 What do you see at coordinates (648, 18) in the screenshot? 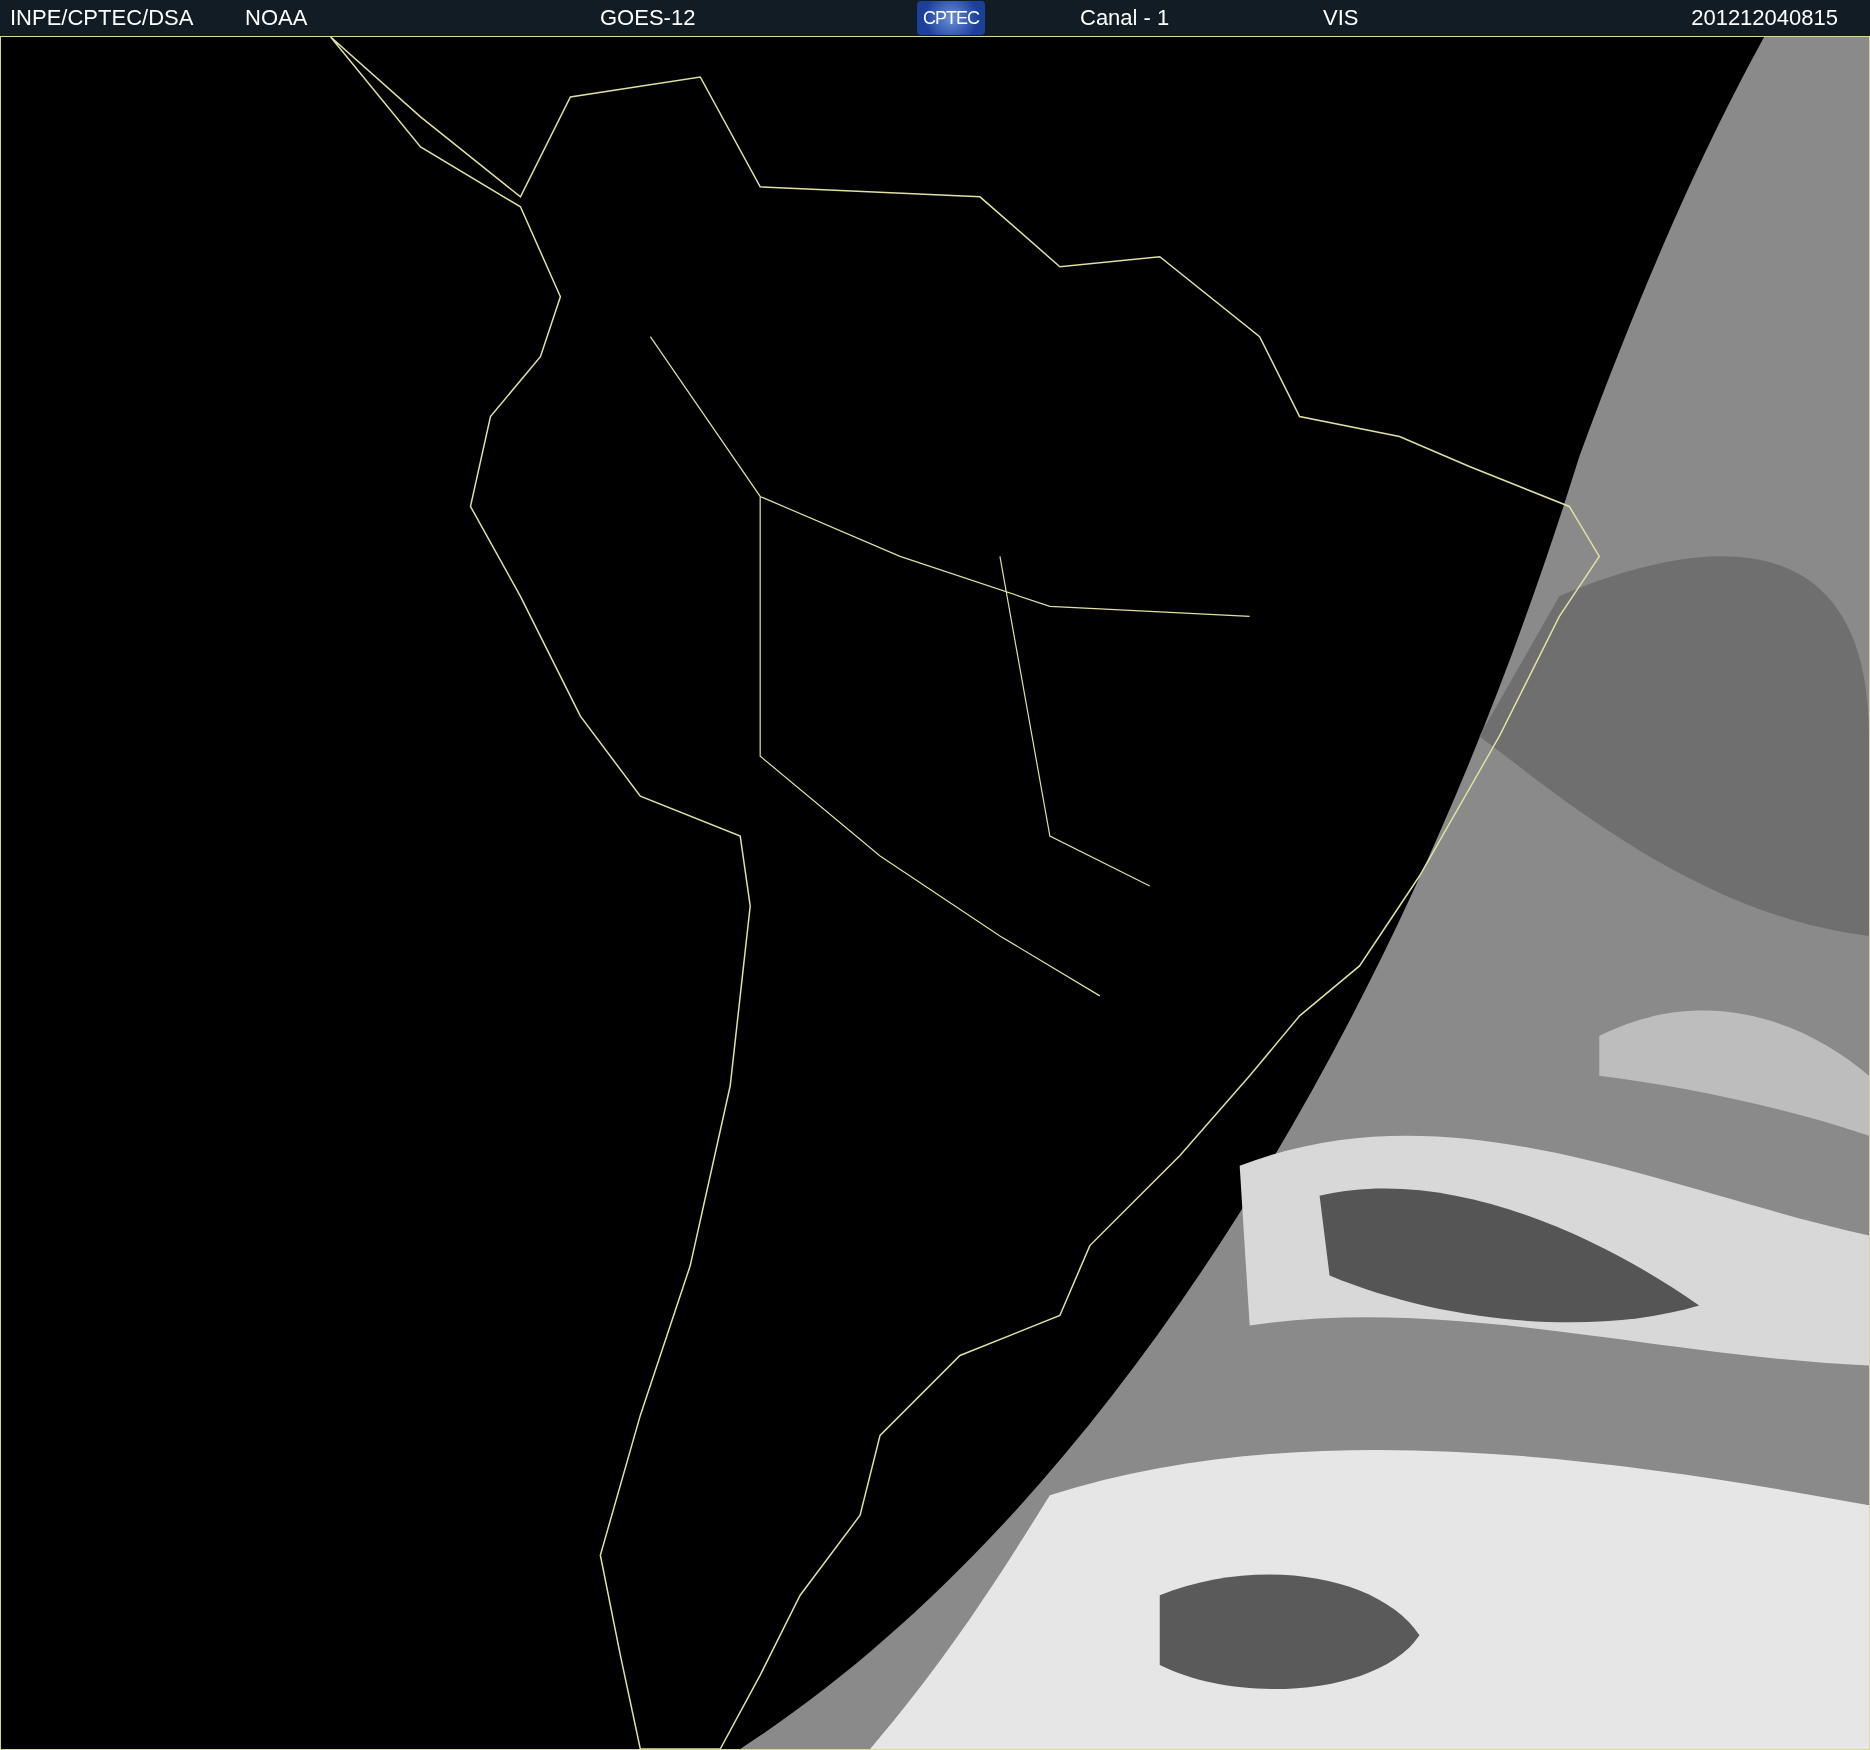
I see `satellite-label: GOES-12` at bounding box center [648, 18].